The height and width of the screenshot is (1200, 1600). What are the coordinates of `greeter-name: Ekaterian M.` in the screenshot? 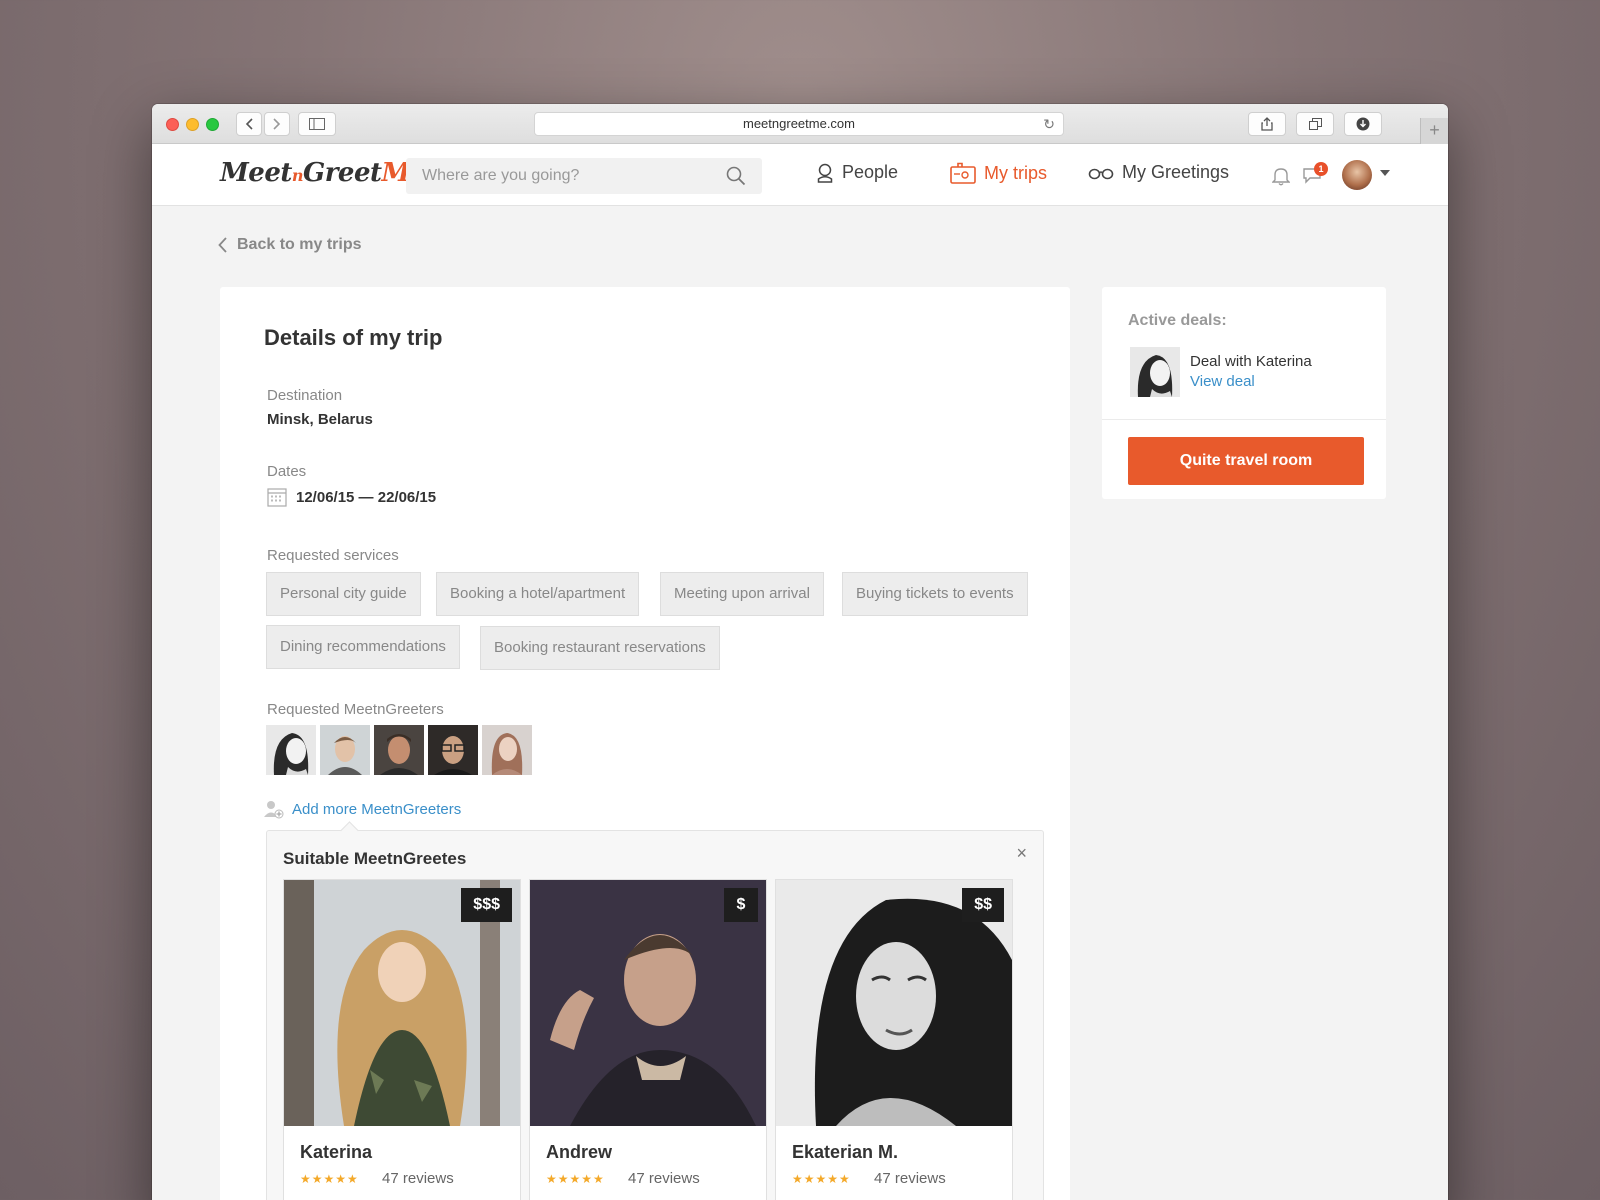 It's located at (845, 1152).